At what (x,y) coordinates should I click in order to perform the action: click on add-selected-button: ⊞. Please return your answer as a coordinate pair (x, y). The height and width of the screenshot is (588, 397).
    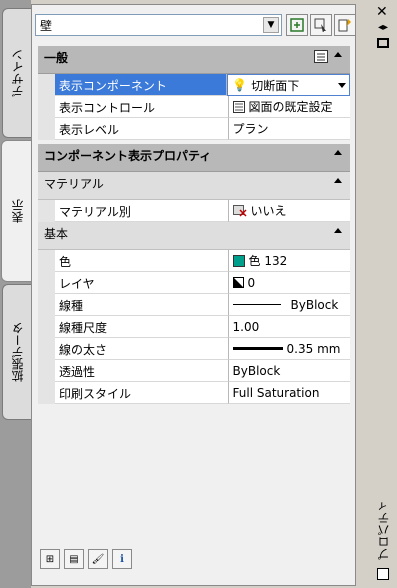
    Looking at the image, I should click on (50, 559).